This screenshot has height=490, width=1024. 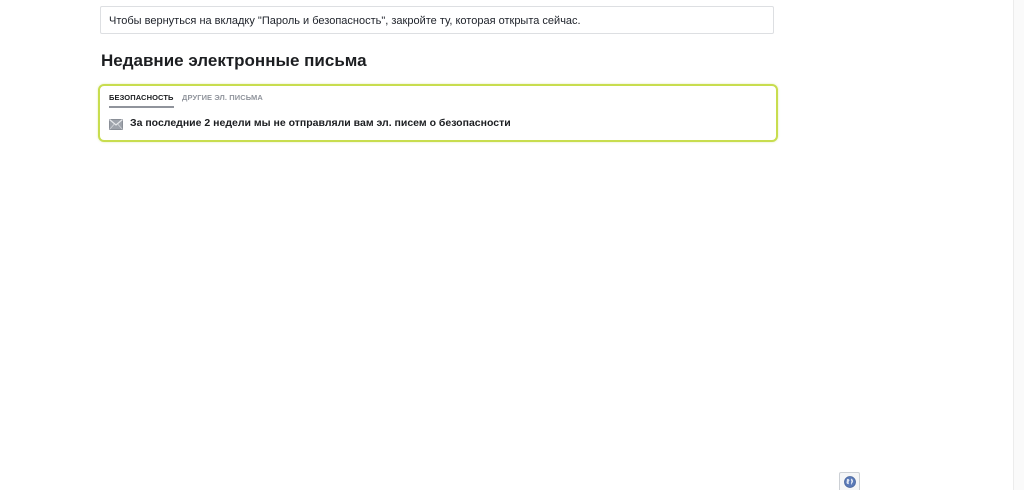 What do you see at coordinates (1018, 245) in the screenshot?
I see `scrollbar` at bounding box center [1018, 245].